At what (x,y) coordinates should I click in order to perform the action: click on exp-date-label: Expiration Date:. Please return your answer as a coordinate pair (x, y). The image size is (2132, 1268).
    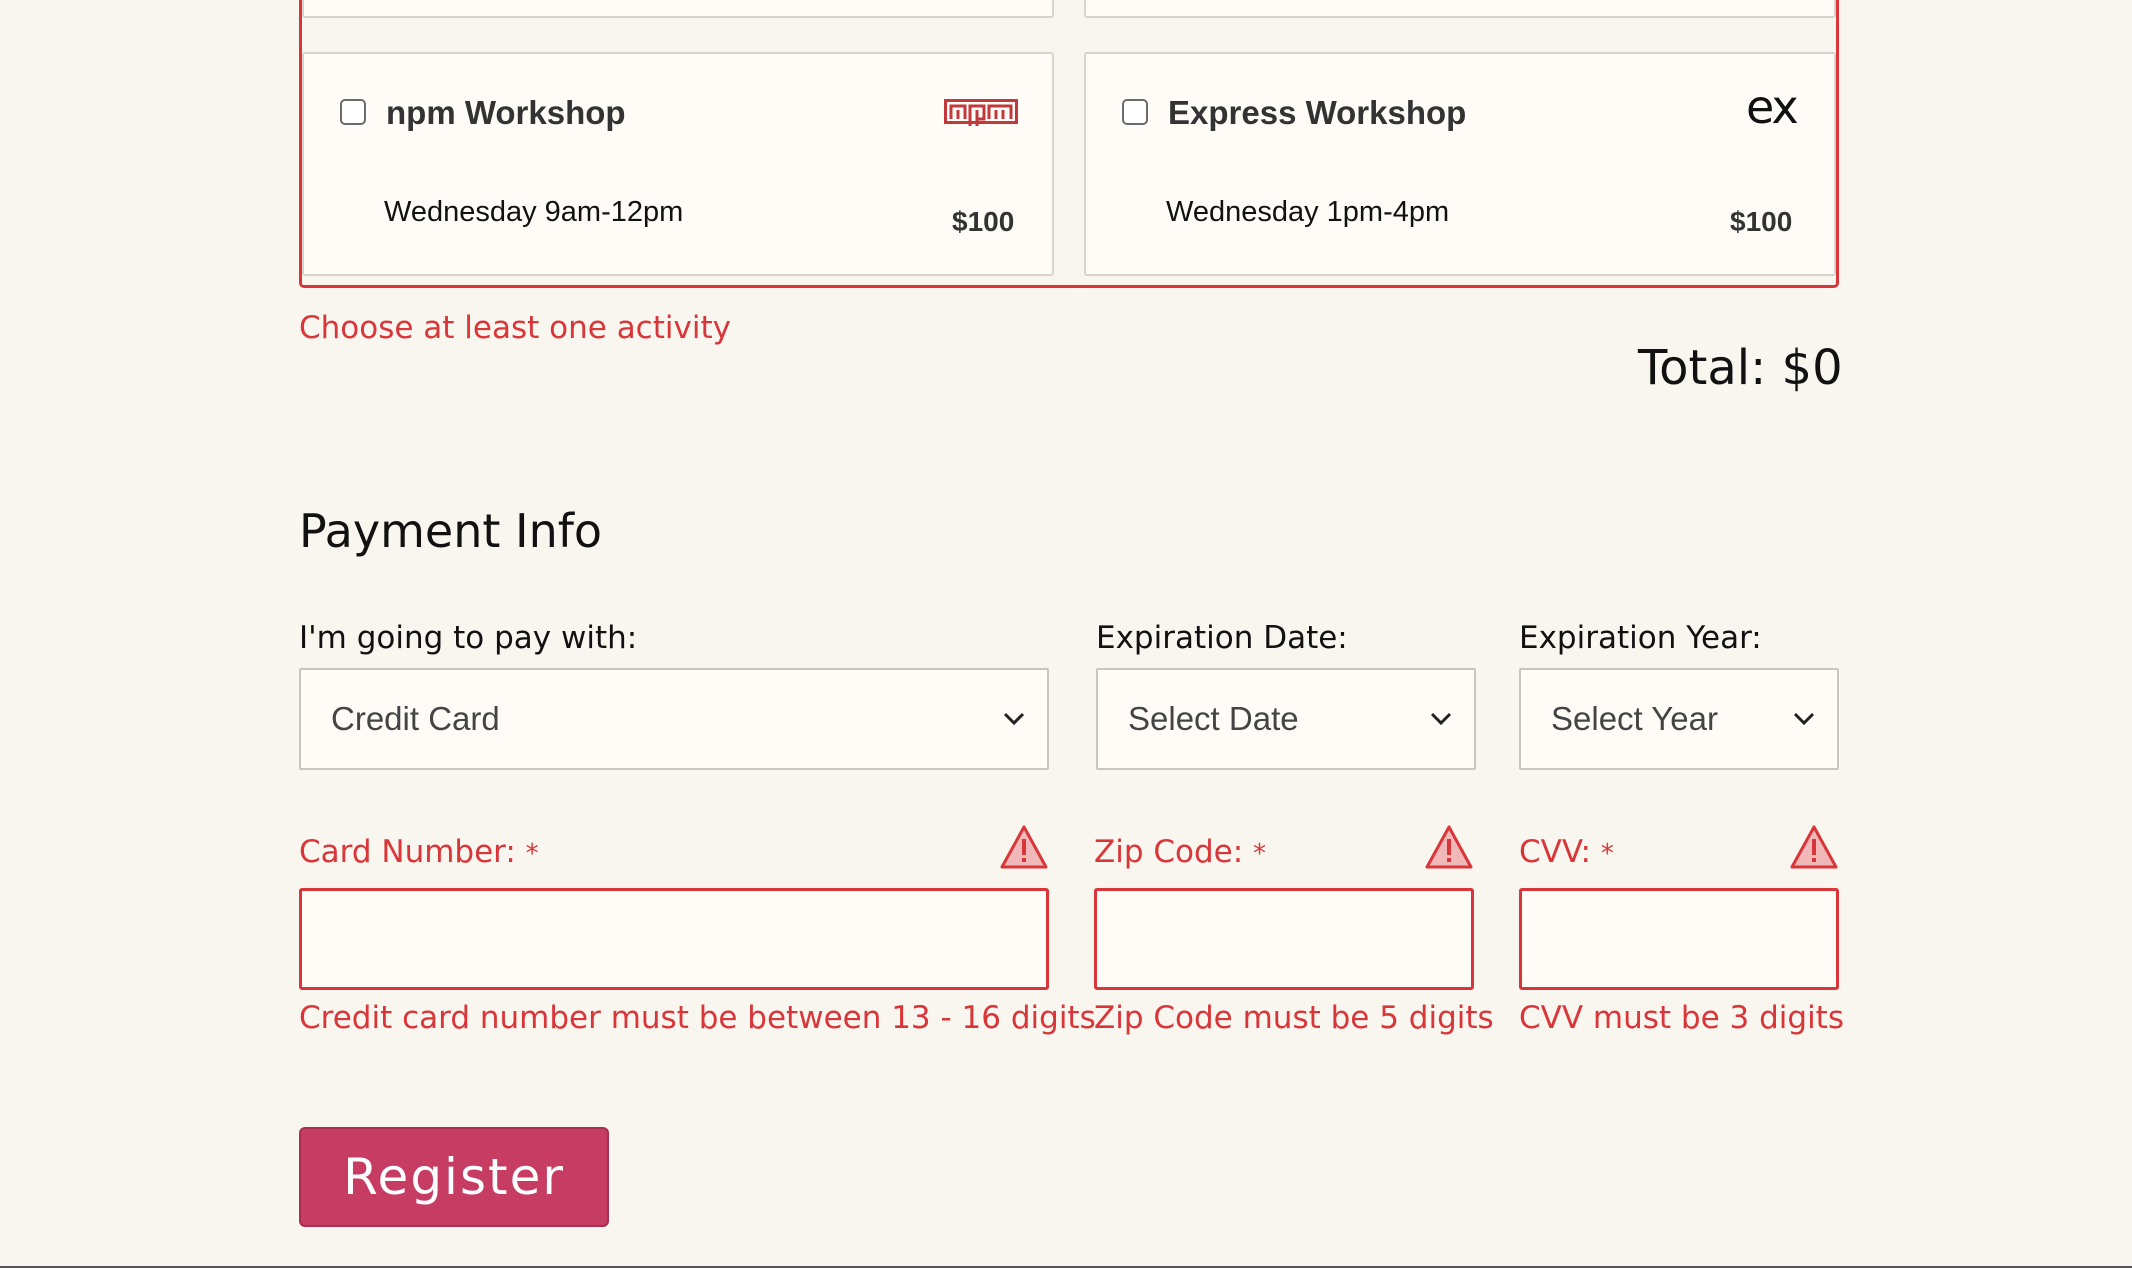
    Looking at the image, I should click on (1222, 638).